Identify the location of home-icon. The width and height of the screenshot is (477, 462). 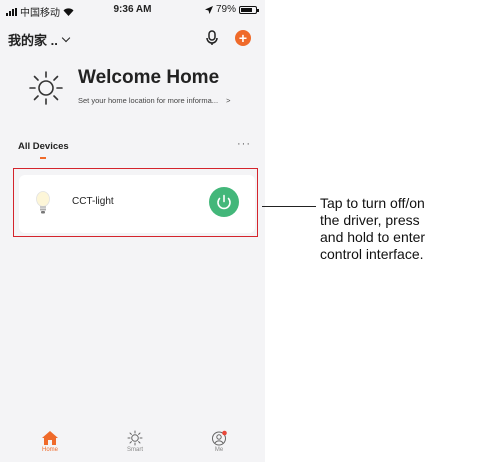
(50, 438).